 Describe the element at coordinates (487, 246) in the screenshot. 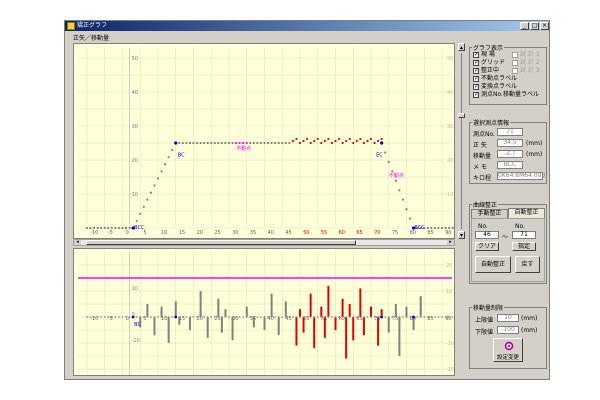

I see `clear-button: クリア` at that location.